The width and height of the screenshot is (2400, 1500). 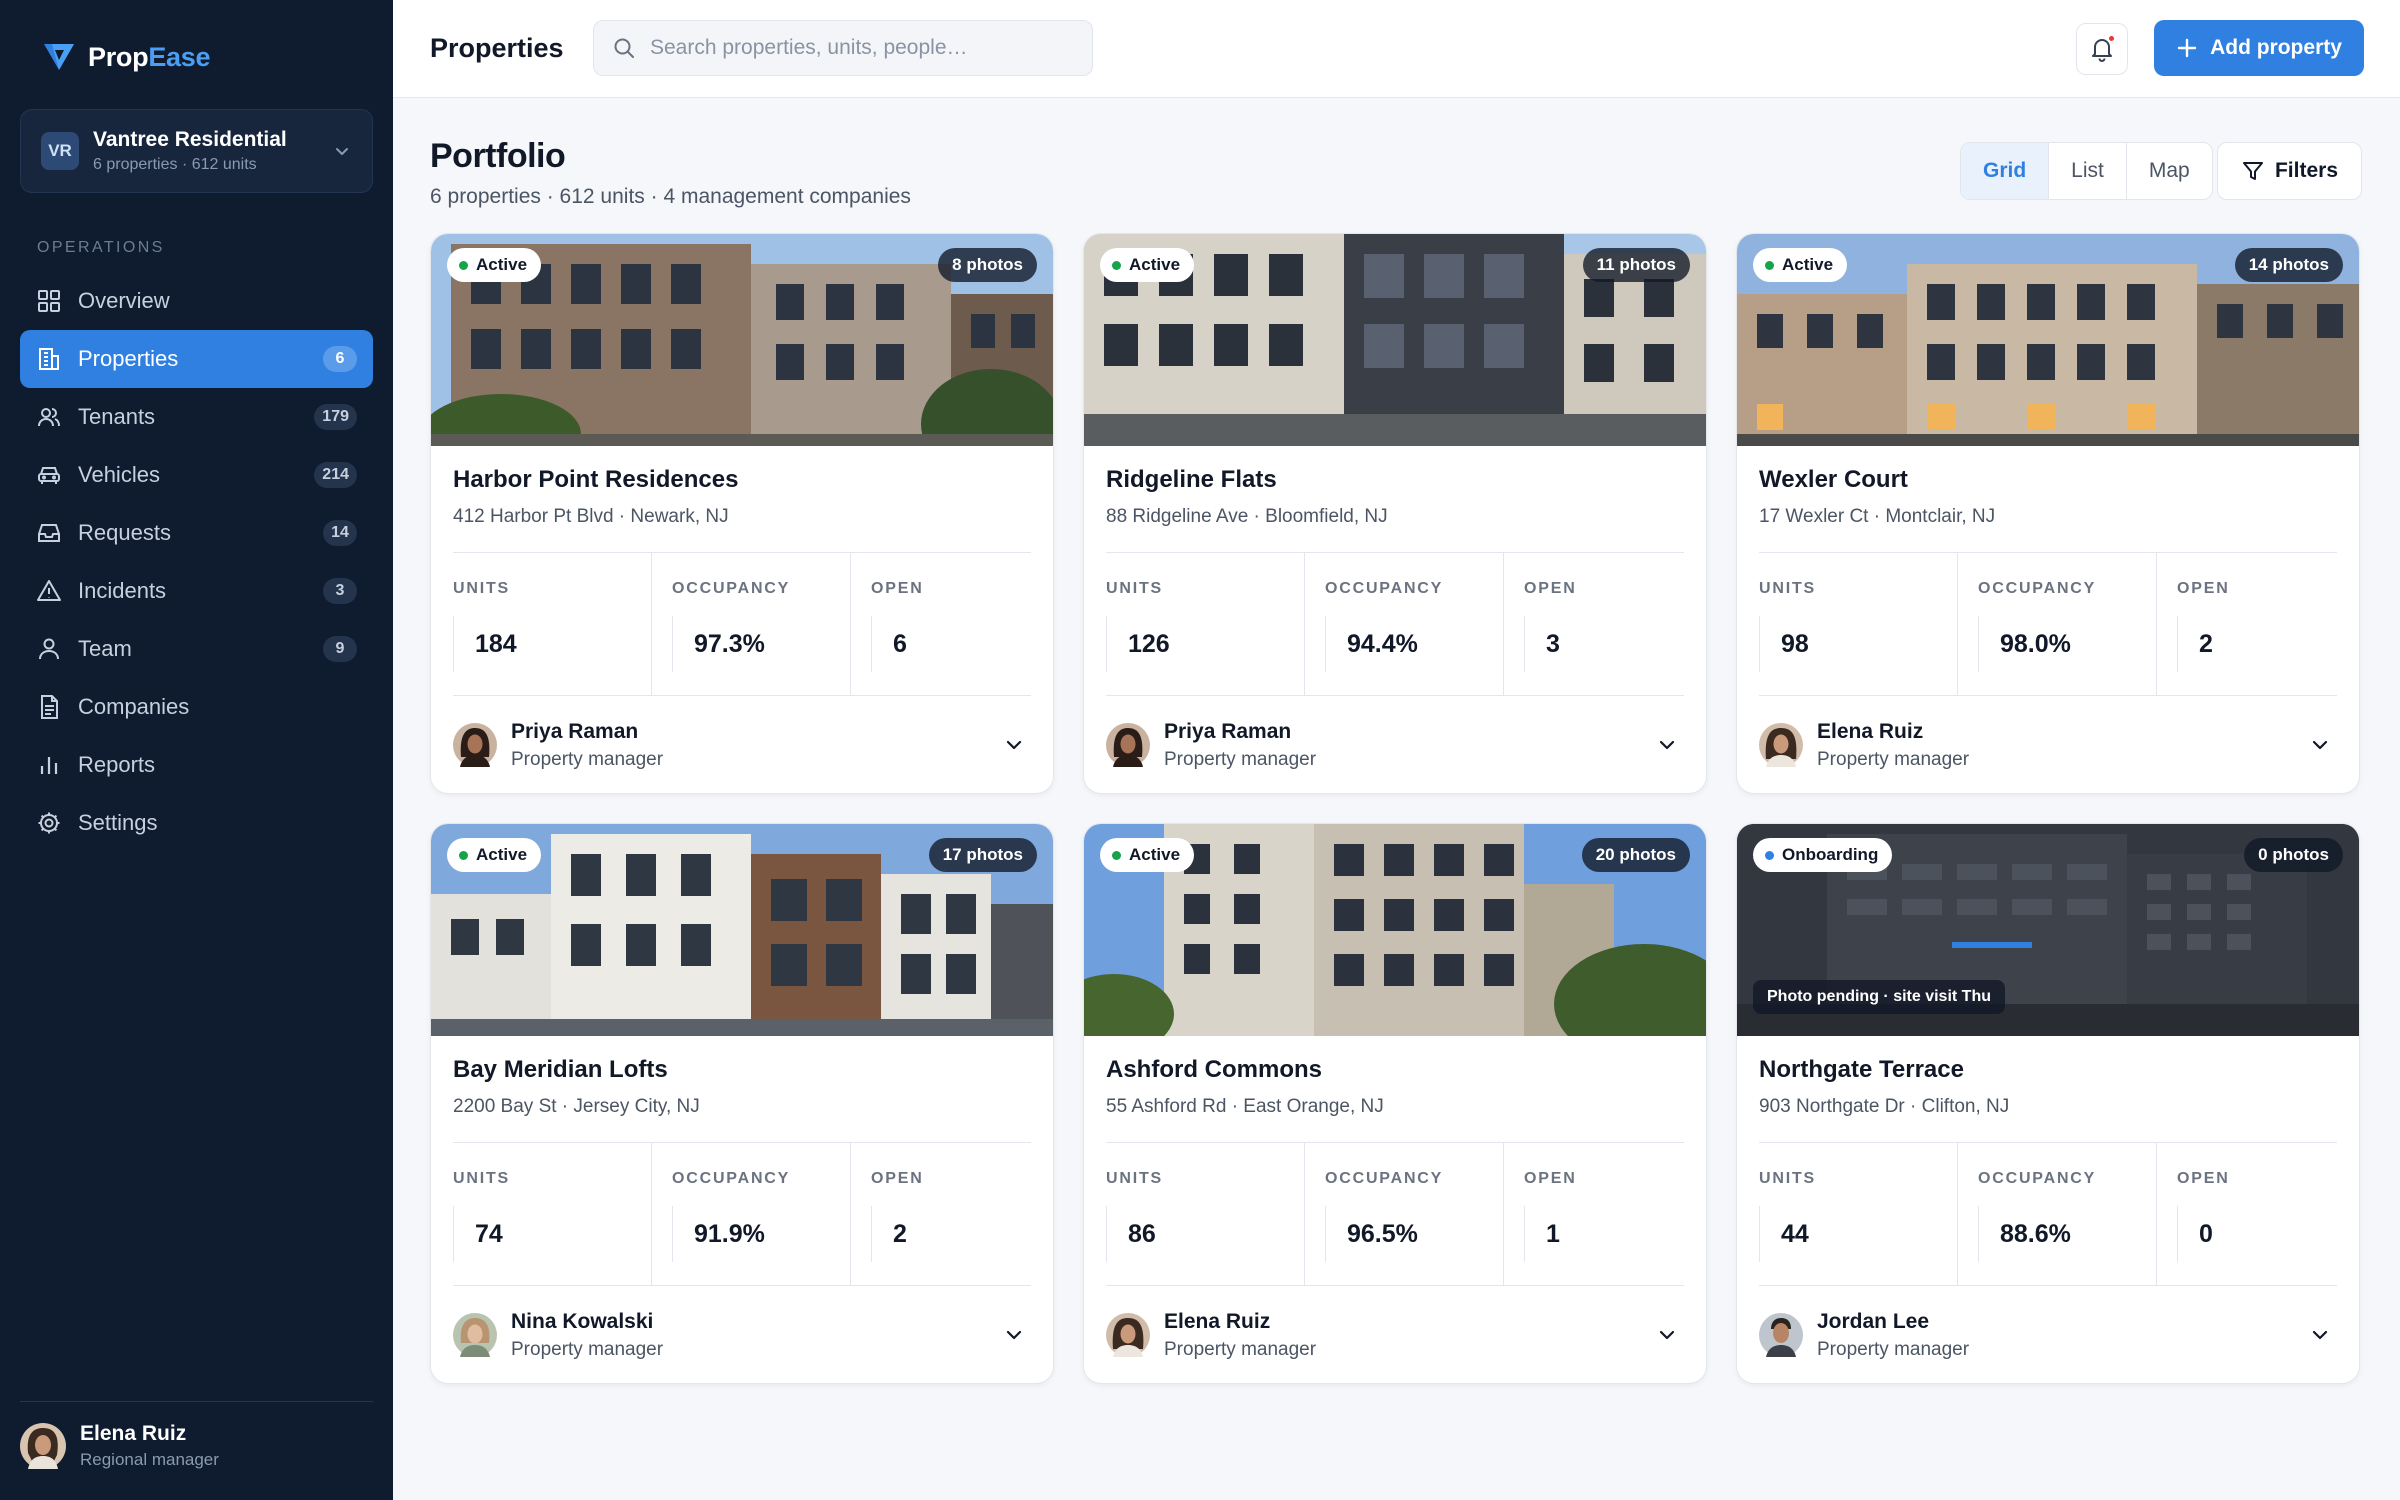 What do you see at coordinates (900, 1233) in the screenshot?
I see `open-value: 2` at bounding box center [900, 1233].